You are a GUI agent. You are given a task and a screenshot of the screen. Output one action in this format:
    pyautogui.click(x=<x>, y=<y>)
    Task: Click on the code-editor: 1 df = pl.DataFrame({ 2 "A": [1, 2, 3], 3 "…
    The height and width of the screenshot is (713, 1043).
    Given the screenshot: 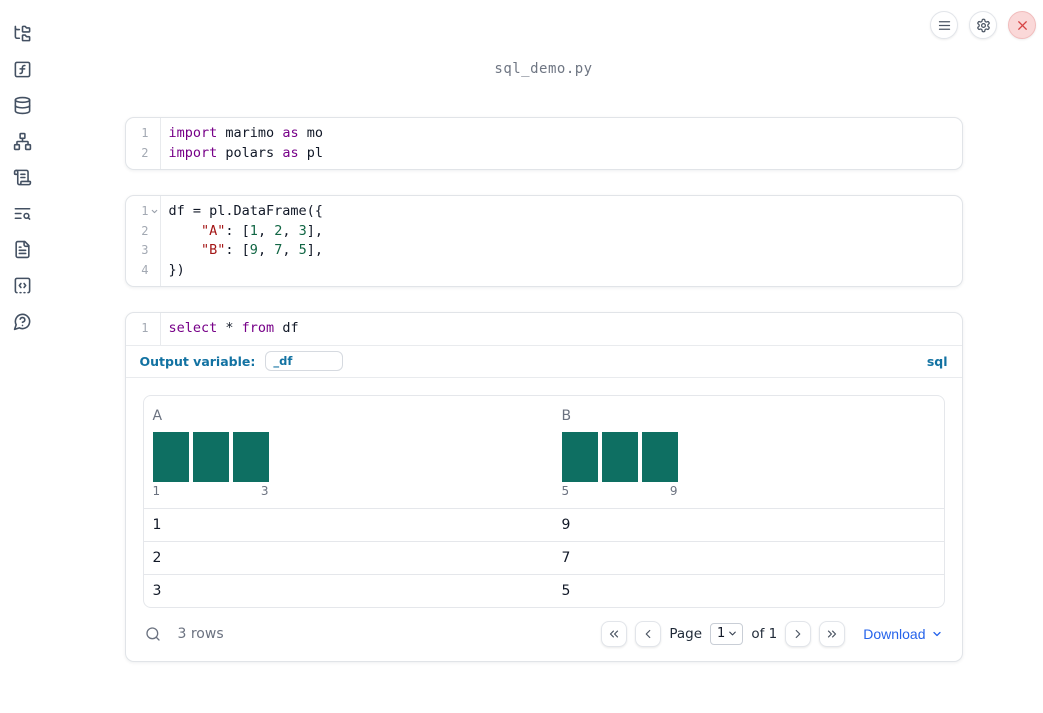 What is the action you would take?
    pyautogui.click(x=544, y=241)
    